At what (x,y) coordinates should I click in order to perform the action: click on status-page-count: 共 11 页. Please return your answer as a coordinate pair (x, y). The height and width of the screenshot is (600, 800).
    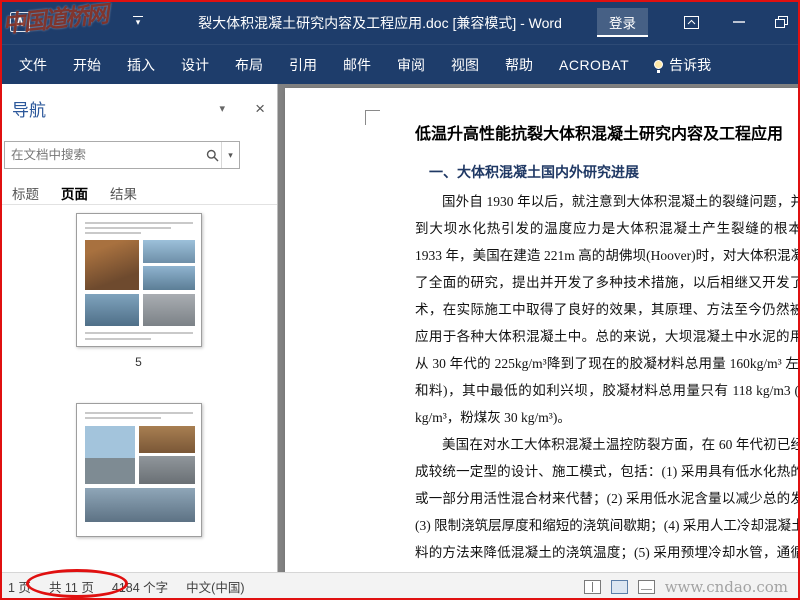
    Looking at the image, I should click on (71, 586).